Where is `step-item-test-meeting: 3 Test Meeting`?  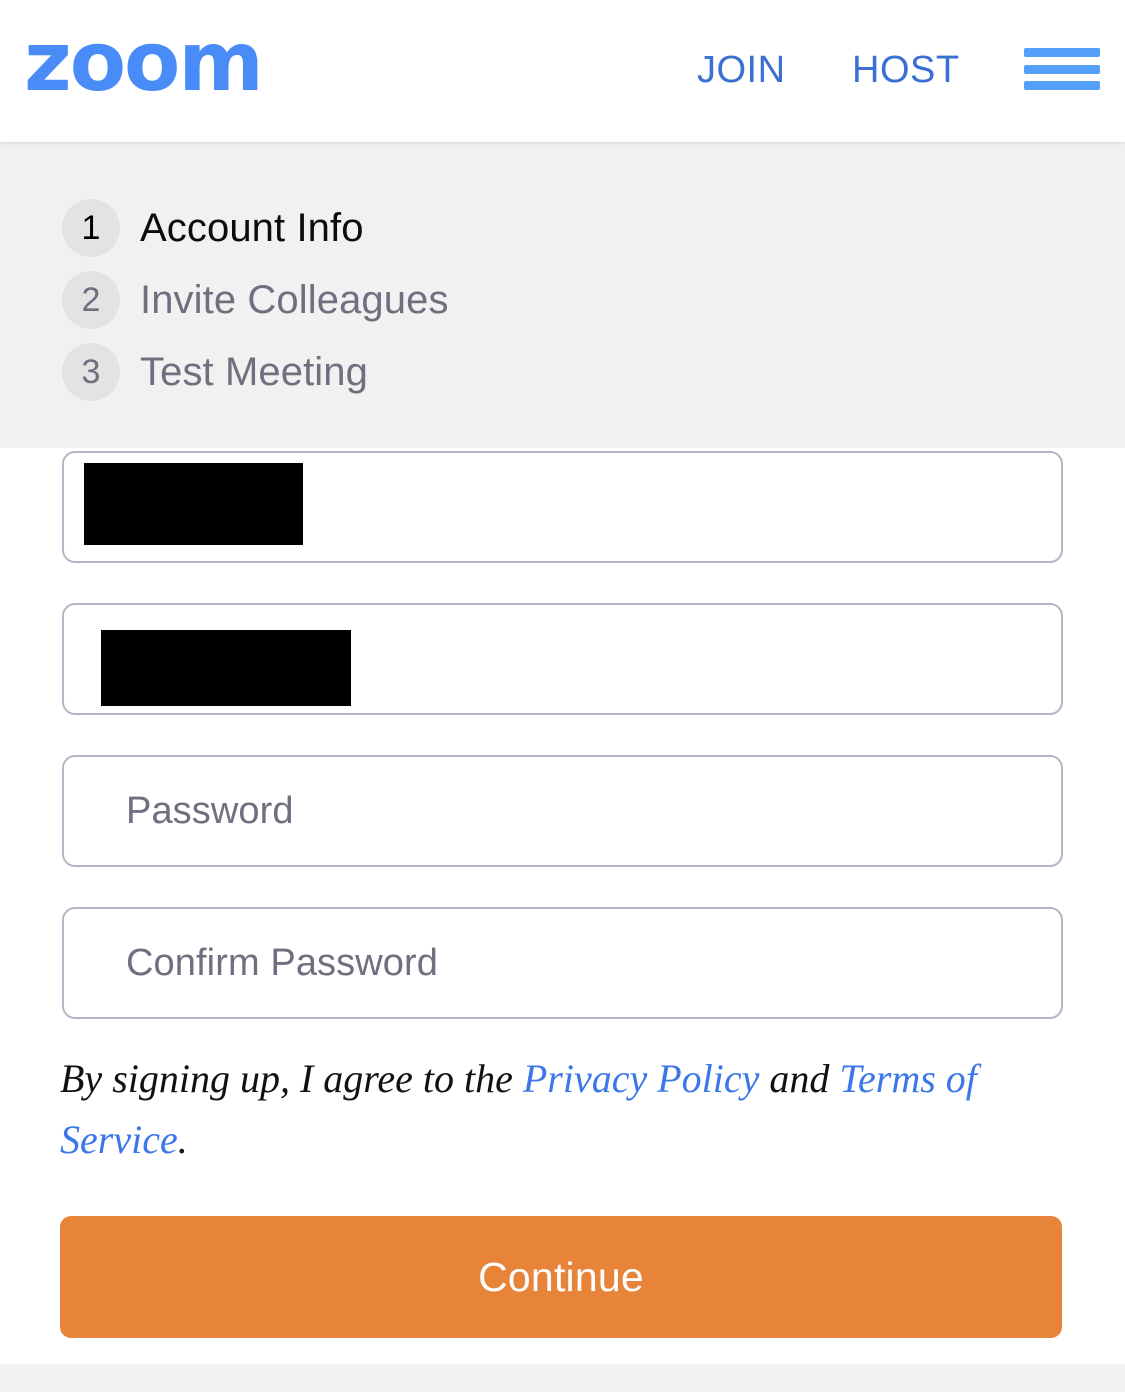 step-item-test-meeting: 3 Test Meeting is located at coordinates (562, 372).